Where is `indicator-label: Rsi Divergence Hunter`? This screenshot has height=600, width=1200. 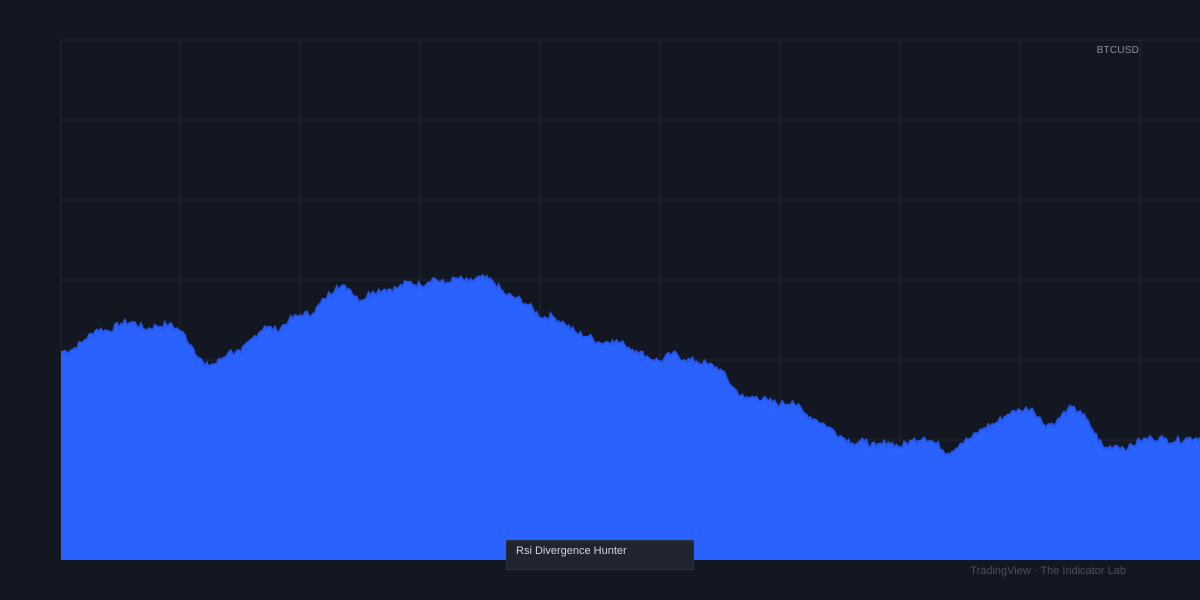
indicator-label: Rsi Divergence Hunter is located at coordinates (571, 551).